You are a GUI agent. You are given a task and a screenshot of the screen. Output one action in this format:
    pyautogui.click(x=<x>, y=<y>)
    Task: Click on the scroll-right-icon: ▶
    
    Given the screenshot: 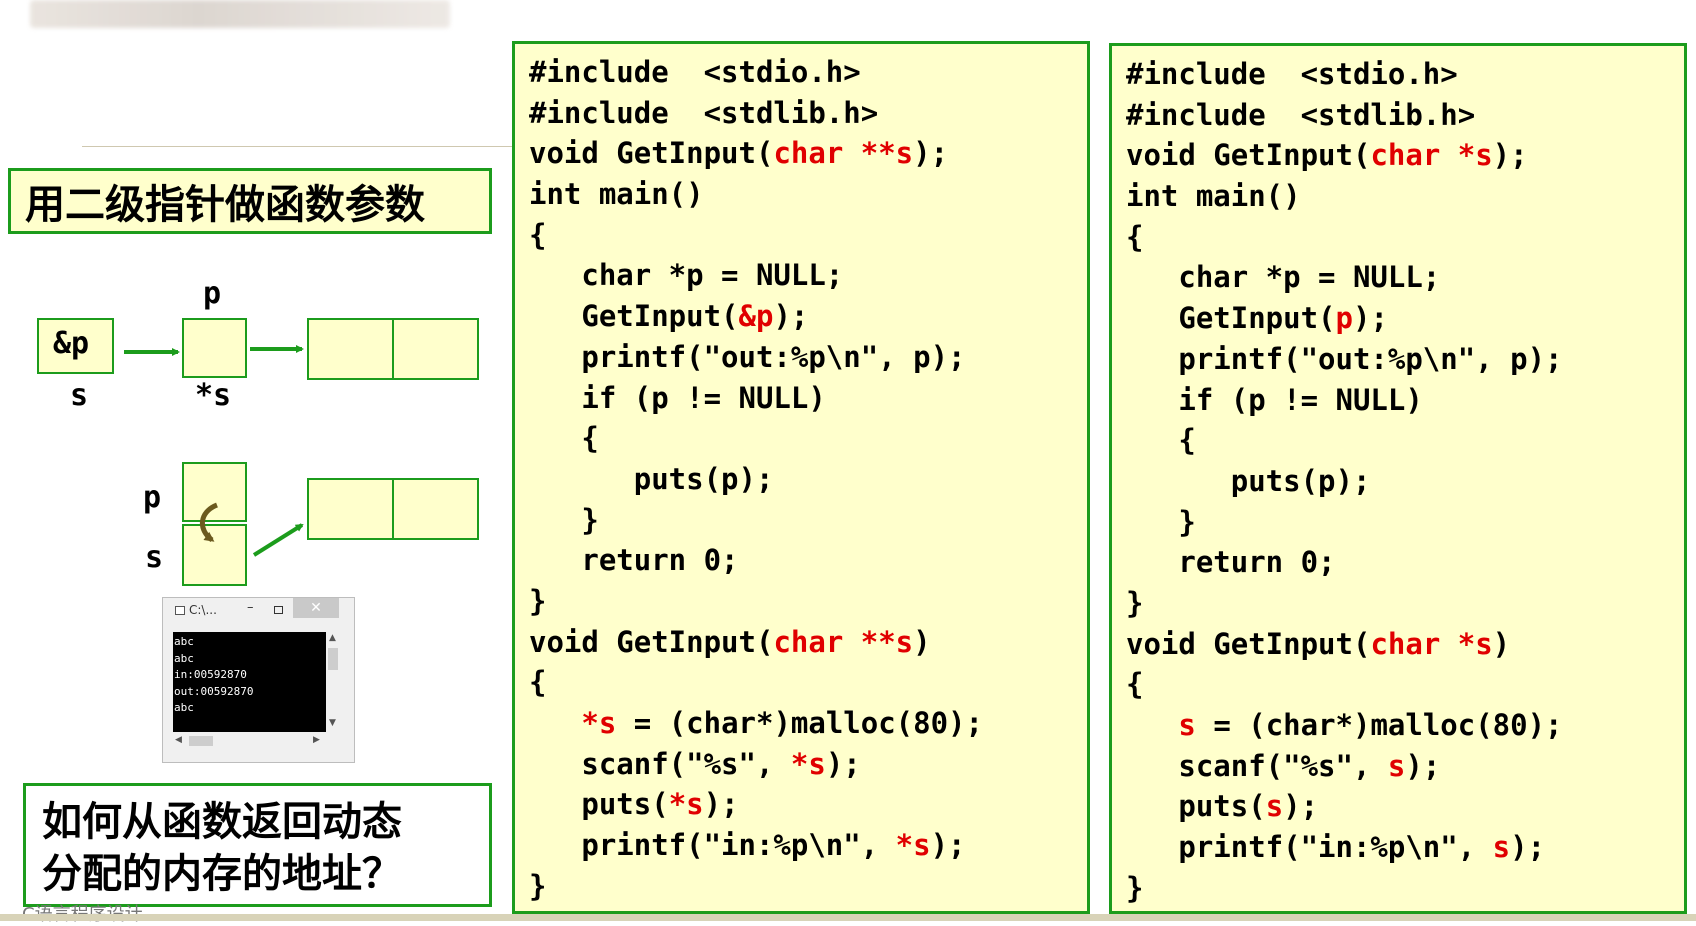 What is the action you would take?
    pyautogui.click(x=316, y=740)
    